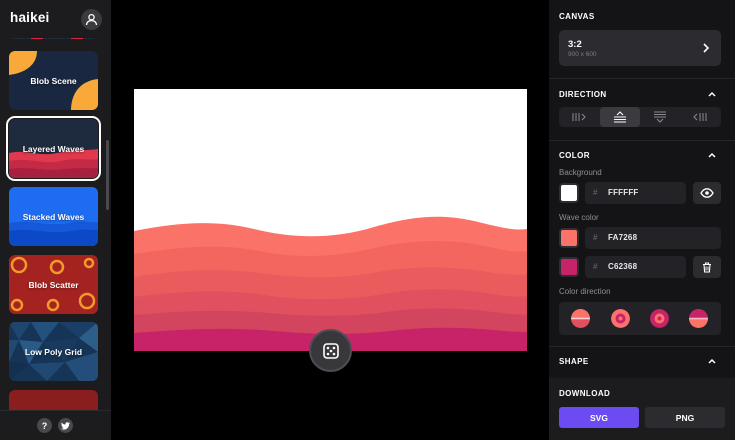 The height and width of the screenshot is (440, 735). Describe the element at coordinates (585, 291) in the screenshot. I see `color-direction-label: Color direction` at that location.